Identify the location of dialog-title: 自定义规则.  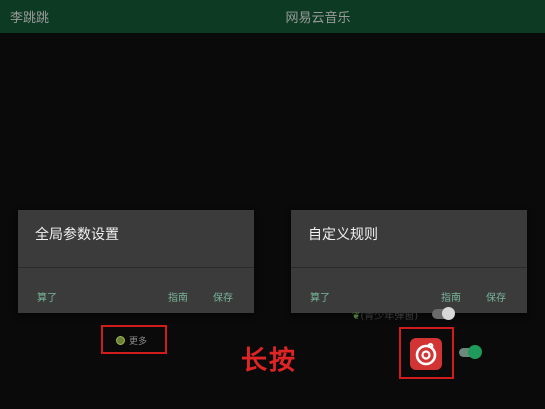
(343, 235).